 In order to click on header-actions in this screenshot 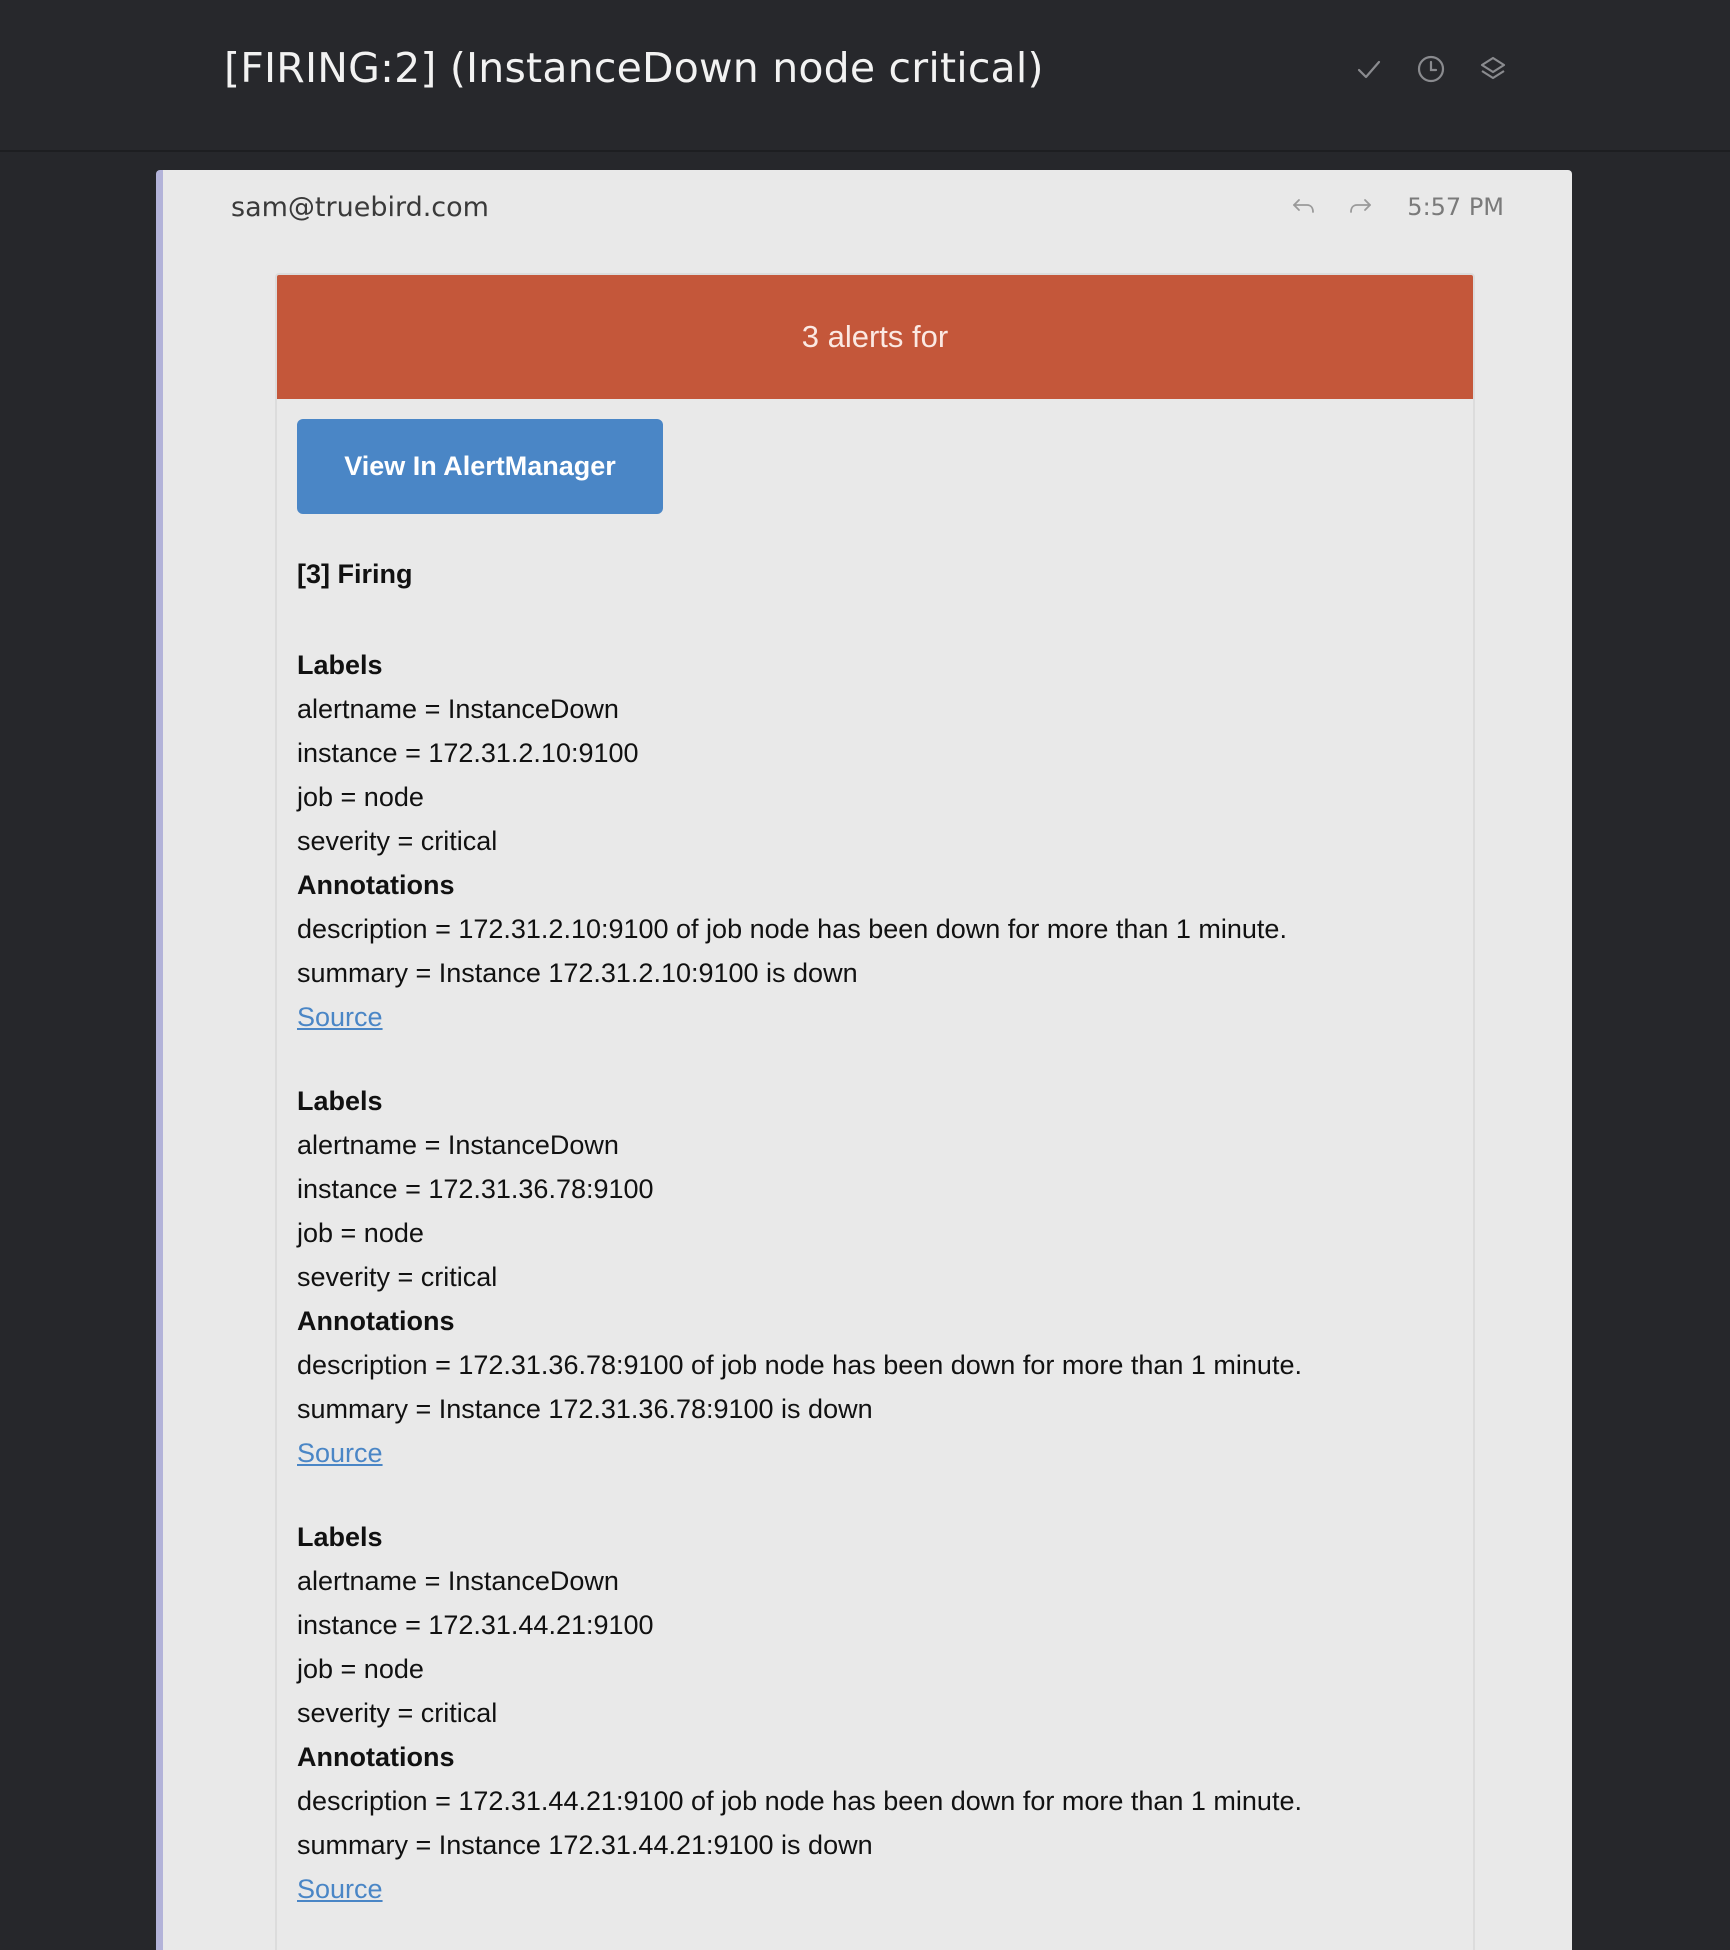, I will do `click(1431, 69)`.